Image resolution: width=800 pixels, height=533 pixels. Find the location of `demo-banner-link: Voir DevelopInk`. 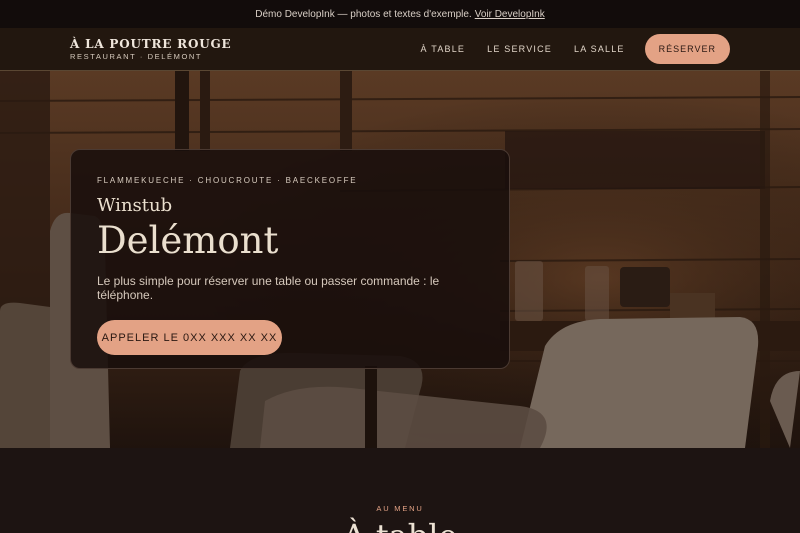

demo-banner-link: Voir DevelopInk is located at coordinates (510, 14).